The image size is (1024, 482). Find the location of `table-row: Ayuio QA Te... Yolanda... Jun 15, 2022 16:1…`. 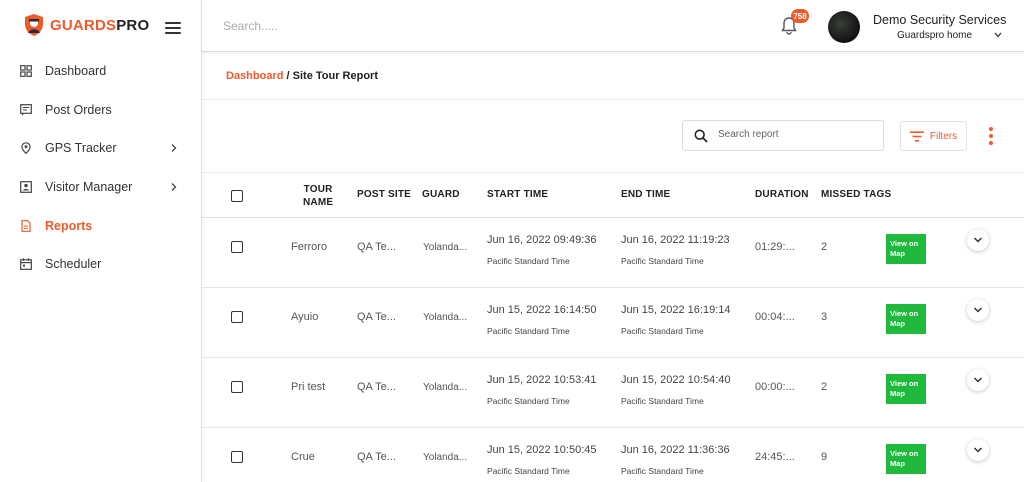

table-row: Ayuio QA Te... Yolanda... Jun 15, 2022 16:1… is located at coordinates (613, 323).